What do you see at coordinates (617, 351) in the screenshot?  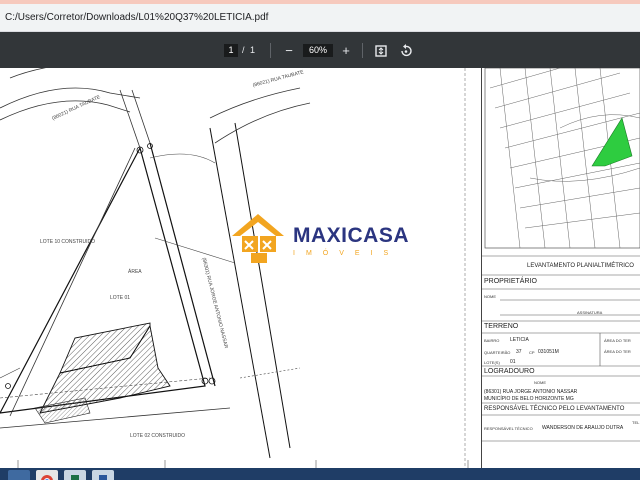 I see `area-terrain-label-2: ÁREA DO TER` at bounding box center [617, 351].